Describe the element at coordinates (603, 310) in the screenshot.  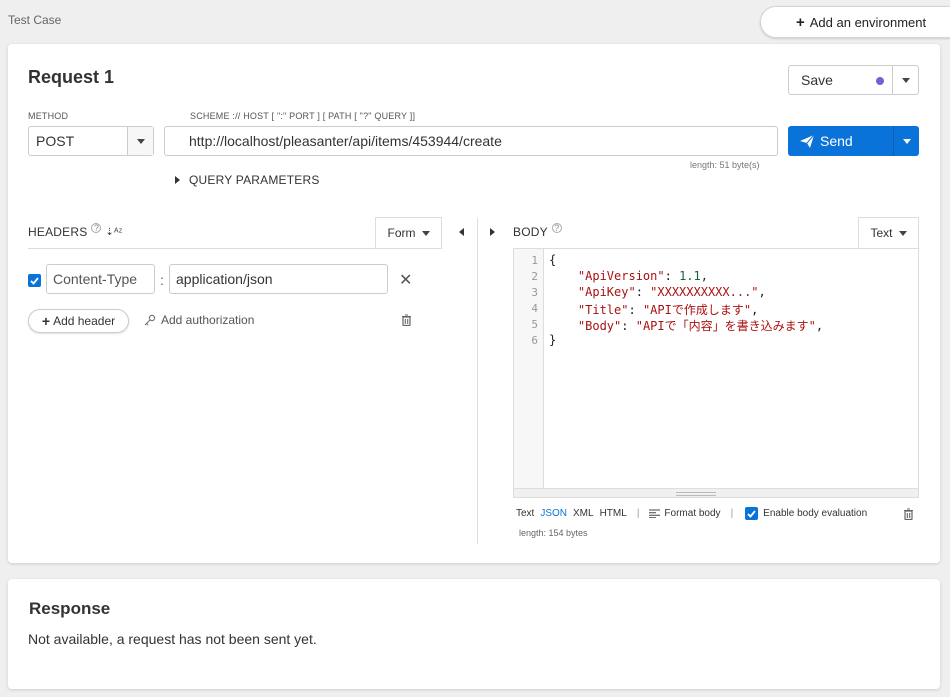
I see `code-key: "Title"` at that location.